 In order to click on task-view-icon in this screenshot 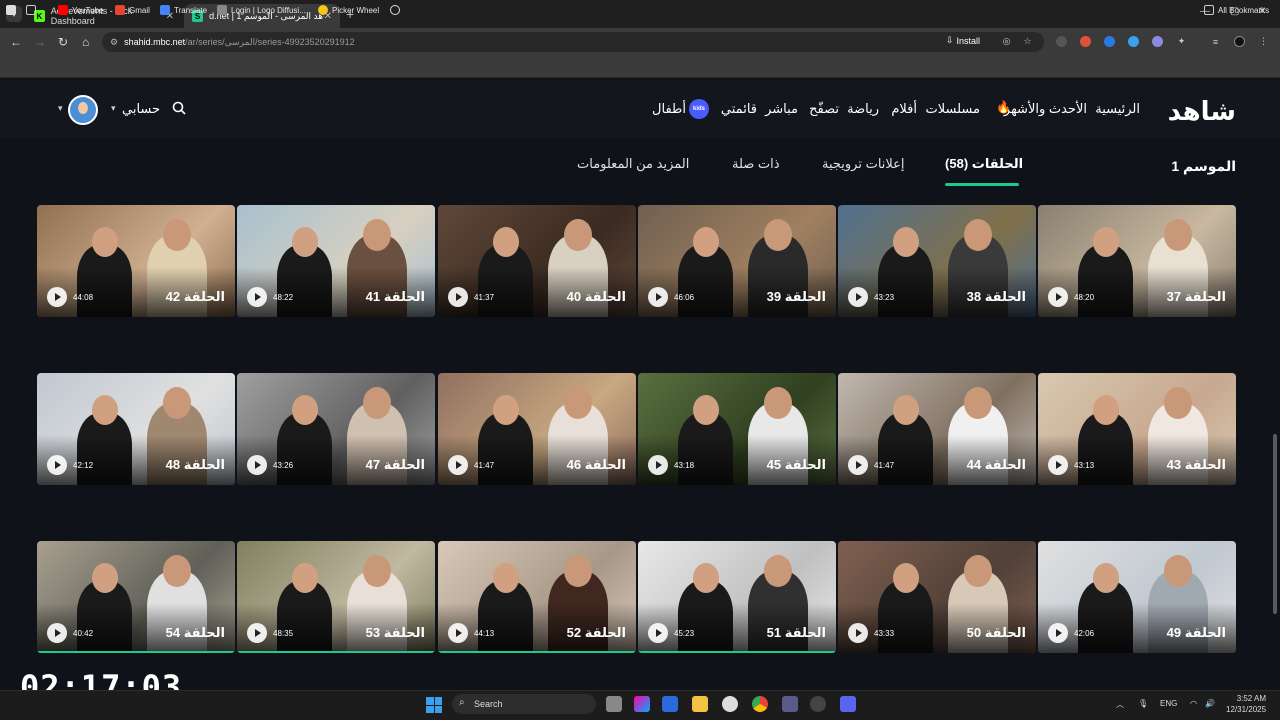, I will do `click(614, 704)`.